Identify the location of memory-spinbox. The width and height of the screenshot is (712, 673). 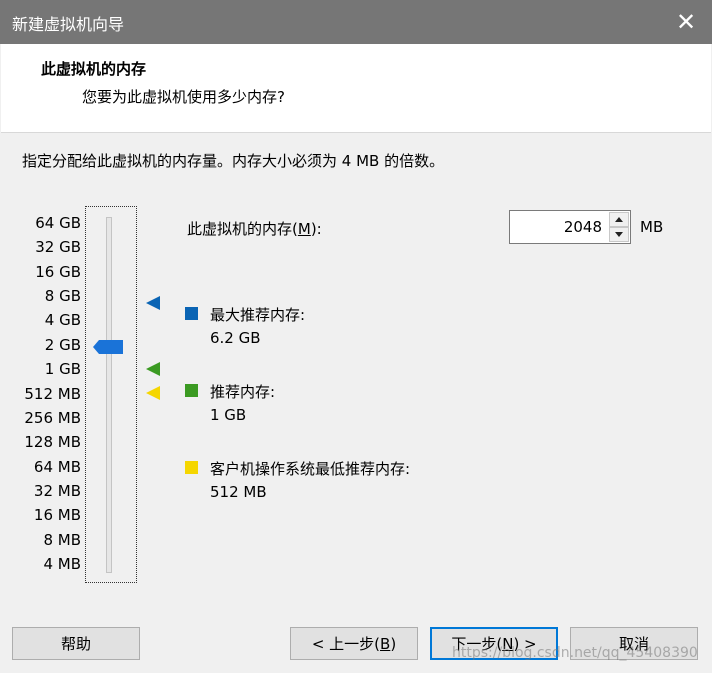
(570, 227).